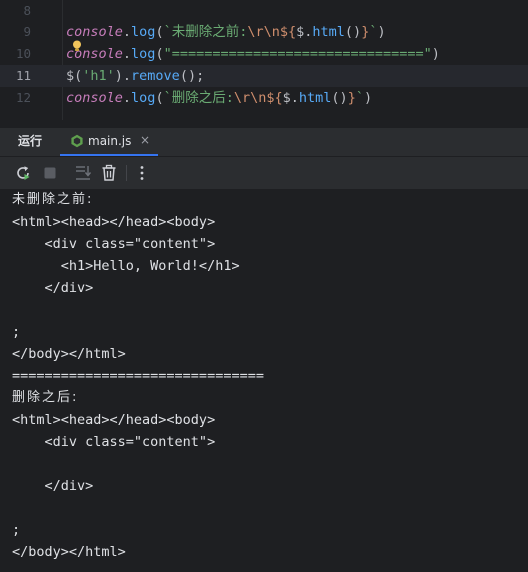  What do you see at coordinates (297, 54) in the screenshot?
I see `code-token: "==============================="` at bounding box center [297, 54].